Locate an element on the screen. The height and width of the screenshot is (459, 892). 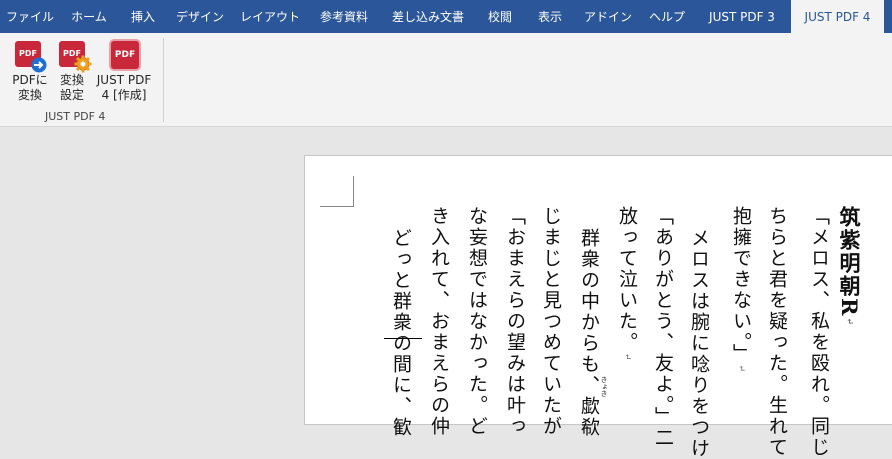
tab-design: デザイン is located at coordinates (200, 16).